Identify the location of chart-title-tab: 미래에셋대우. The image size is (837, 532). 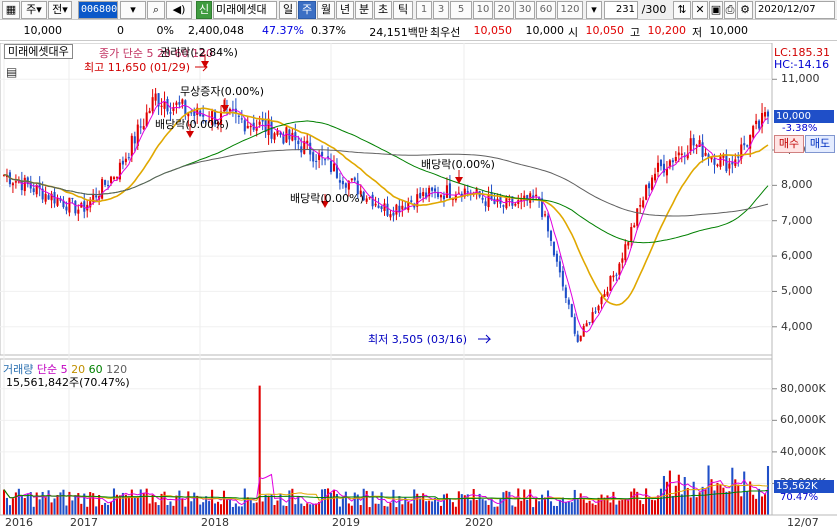
(38, 51).